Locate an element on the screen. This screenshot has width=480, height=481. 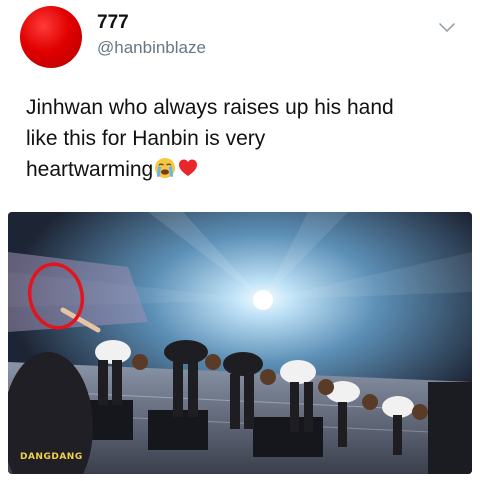
tweet-text-line: heartwarming is located at coordinates (246, 171).